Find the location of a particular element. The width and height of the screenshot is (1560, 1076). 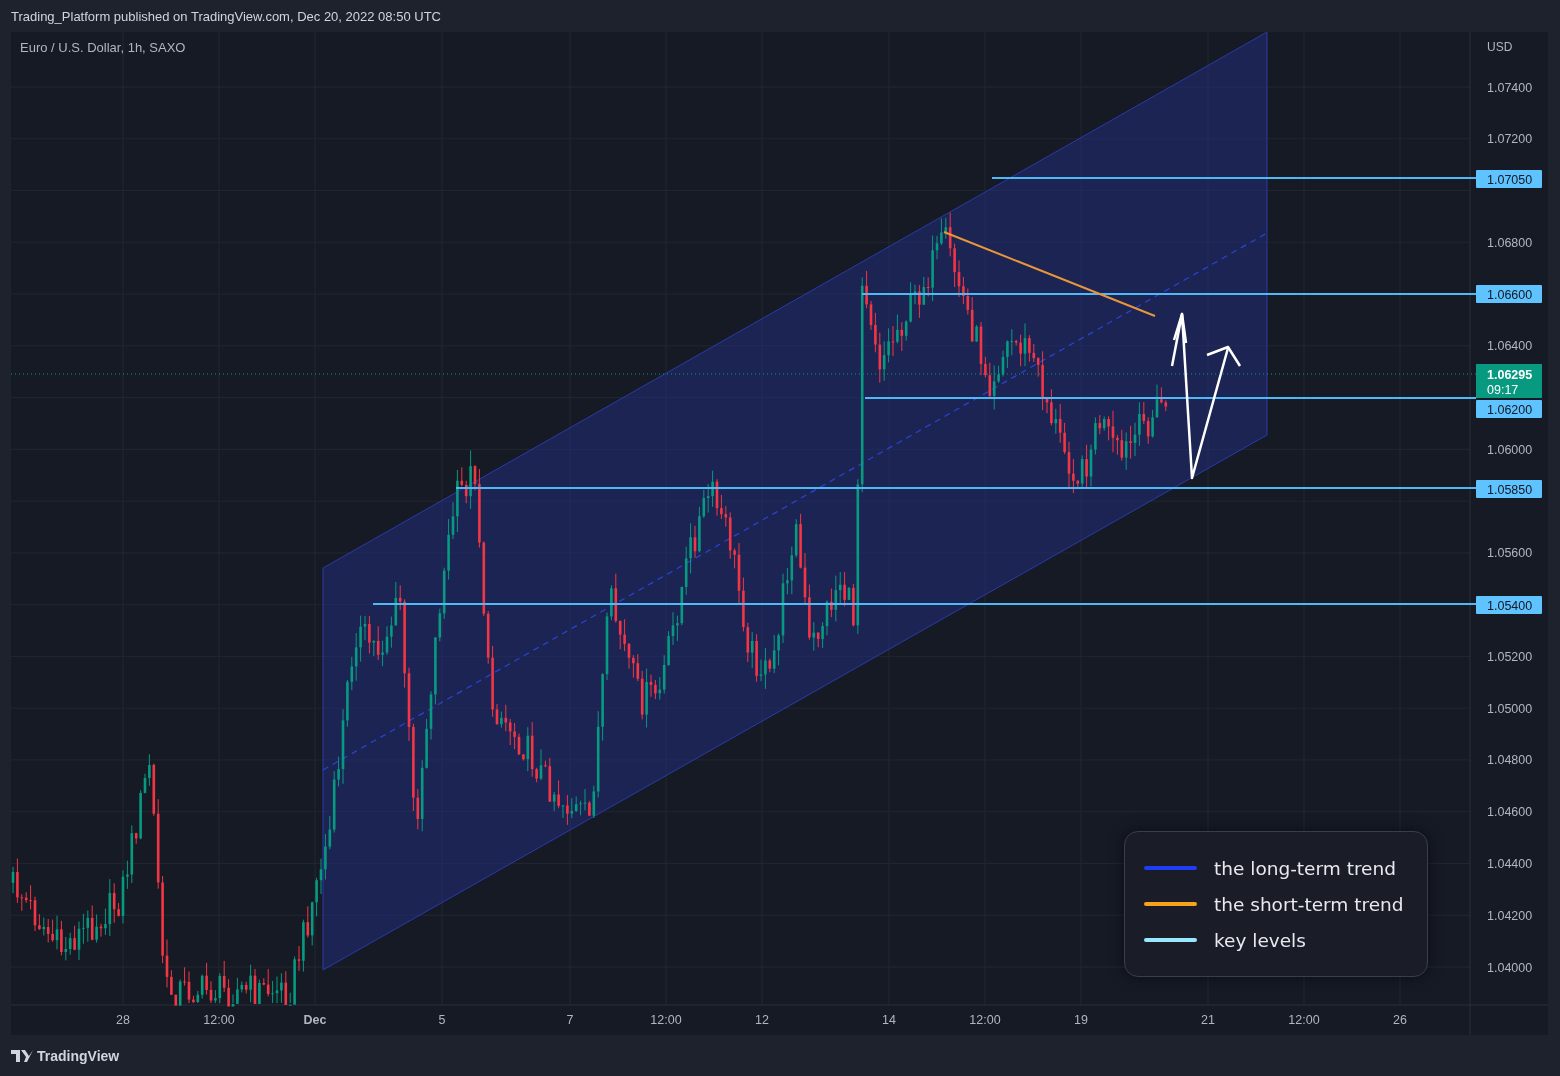

price-tag: 1.06600 is located at coordinates (1509, 294).